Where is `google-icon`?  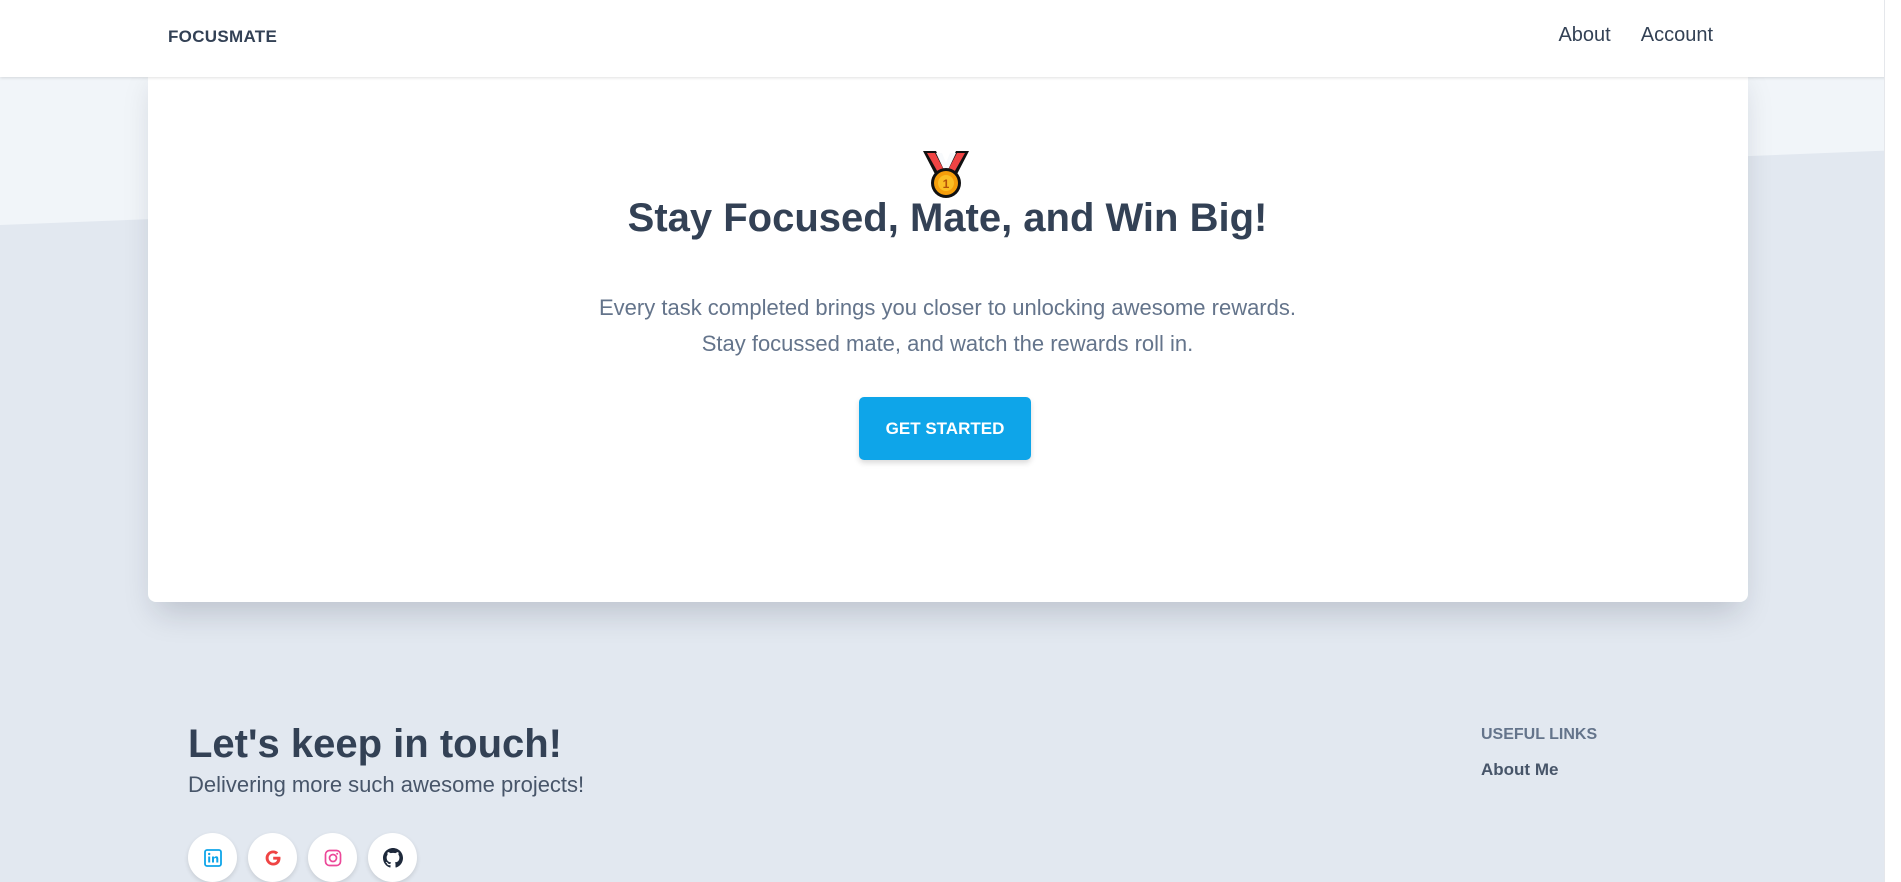
google-icon is located at coordinates (272, 857).